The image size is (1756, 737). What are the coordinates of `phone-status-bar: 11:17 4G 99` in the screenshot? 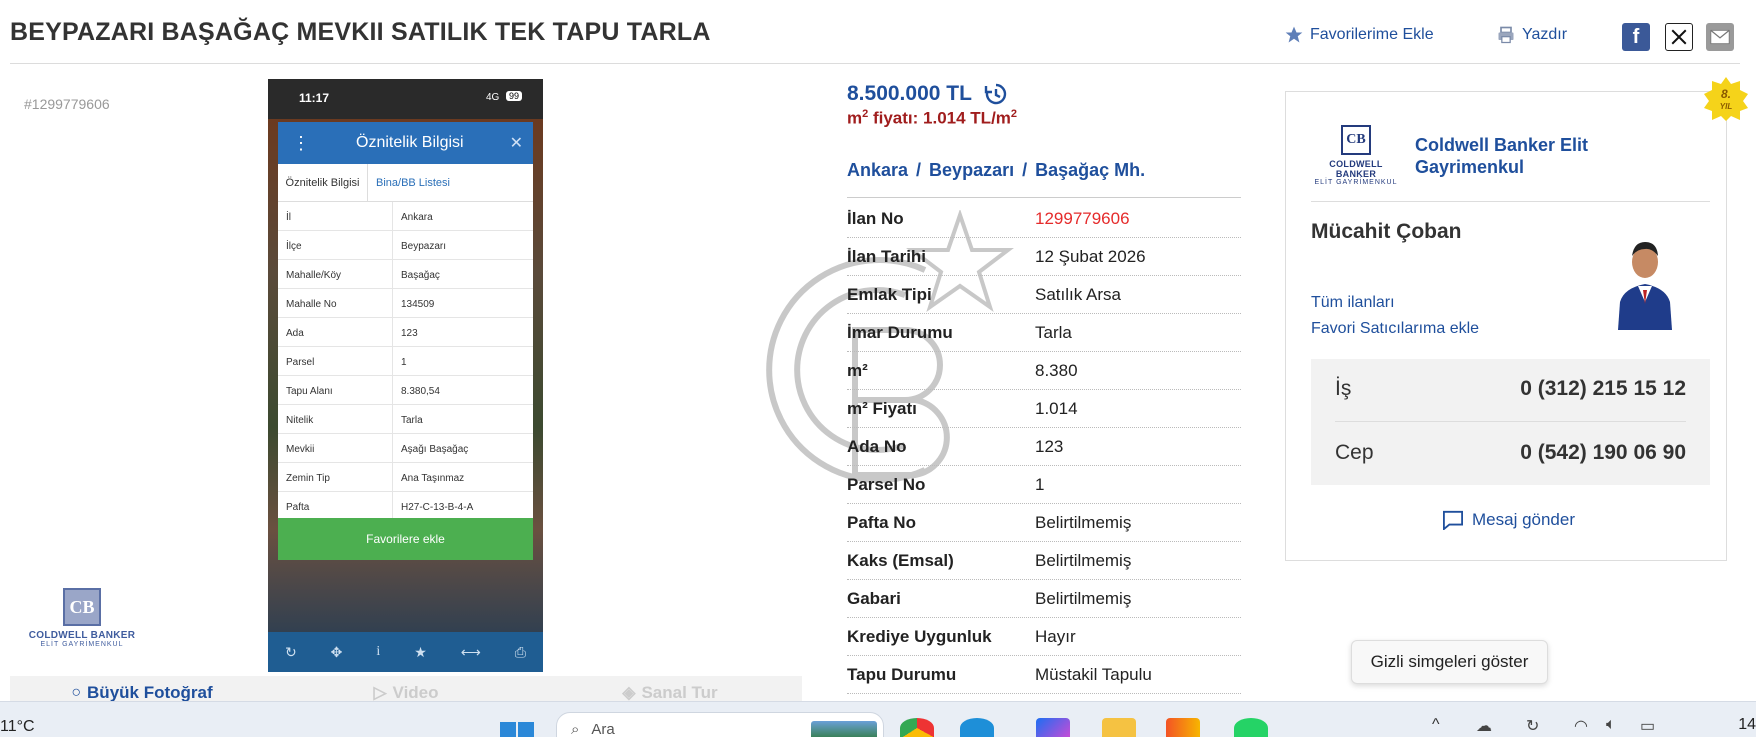 It's located at (405, 99).